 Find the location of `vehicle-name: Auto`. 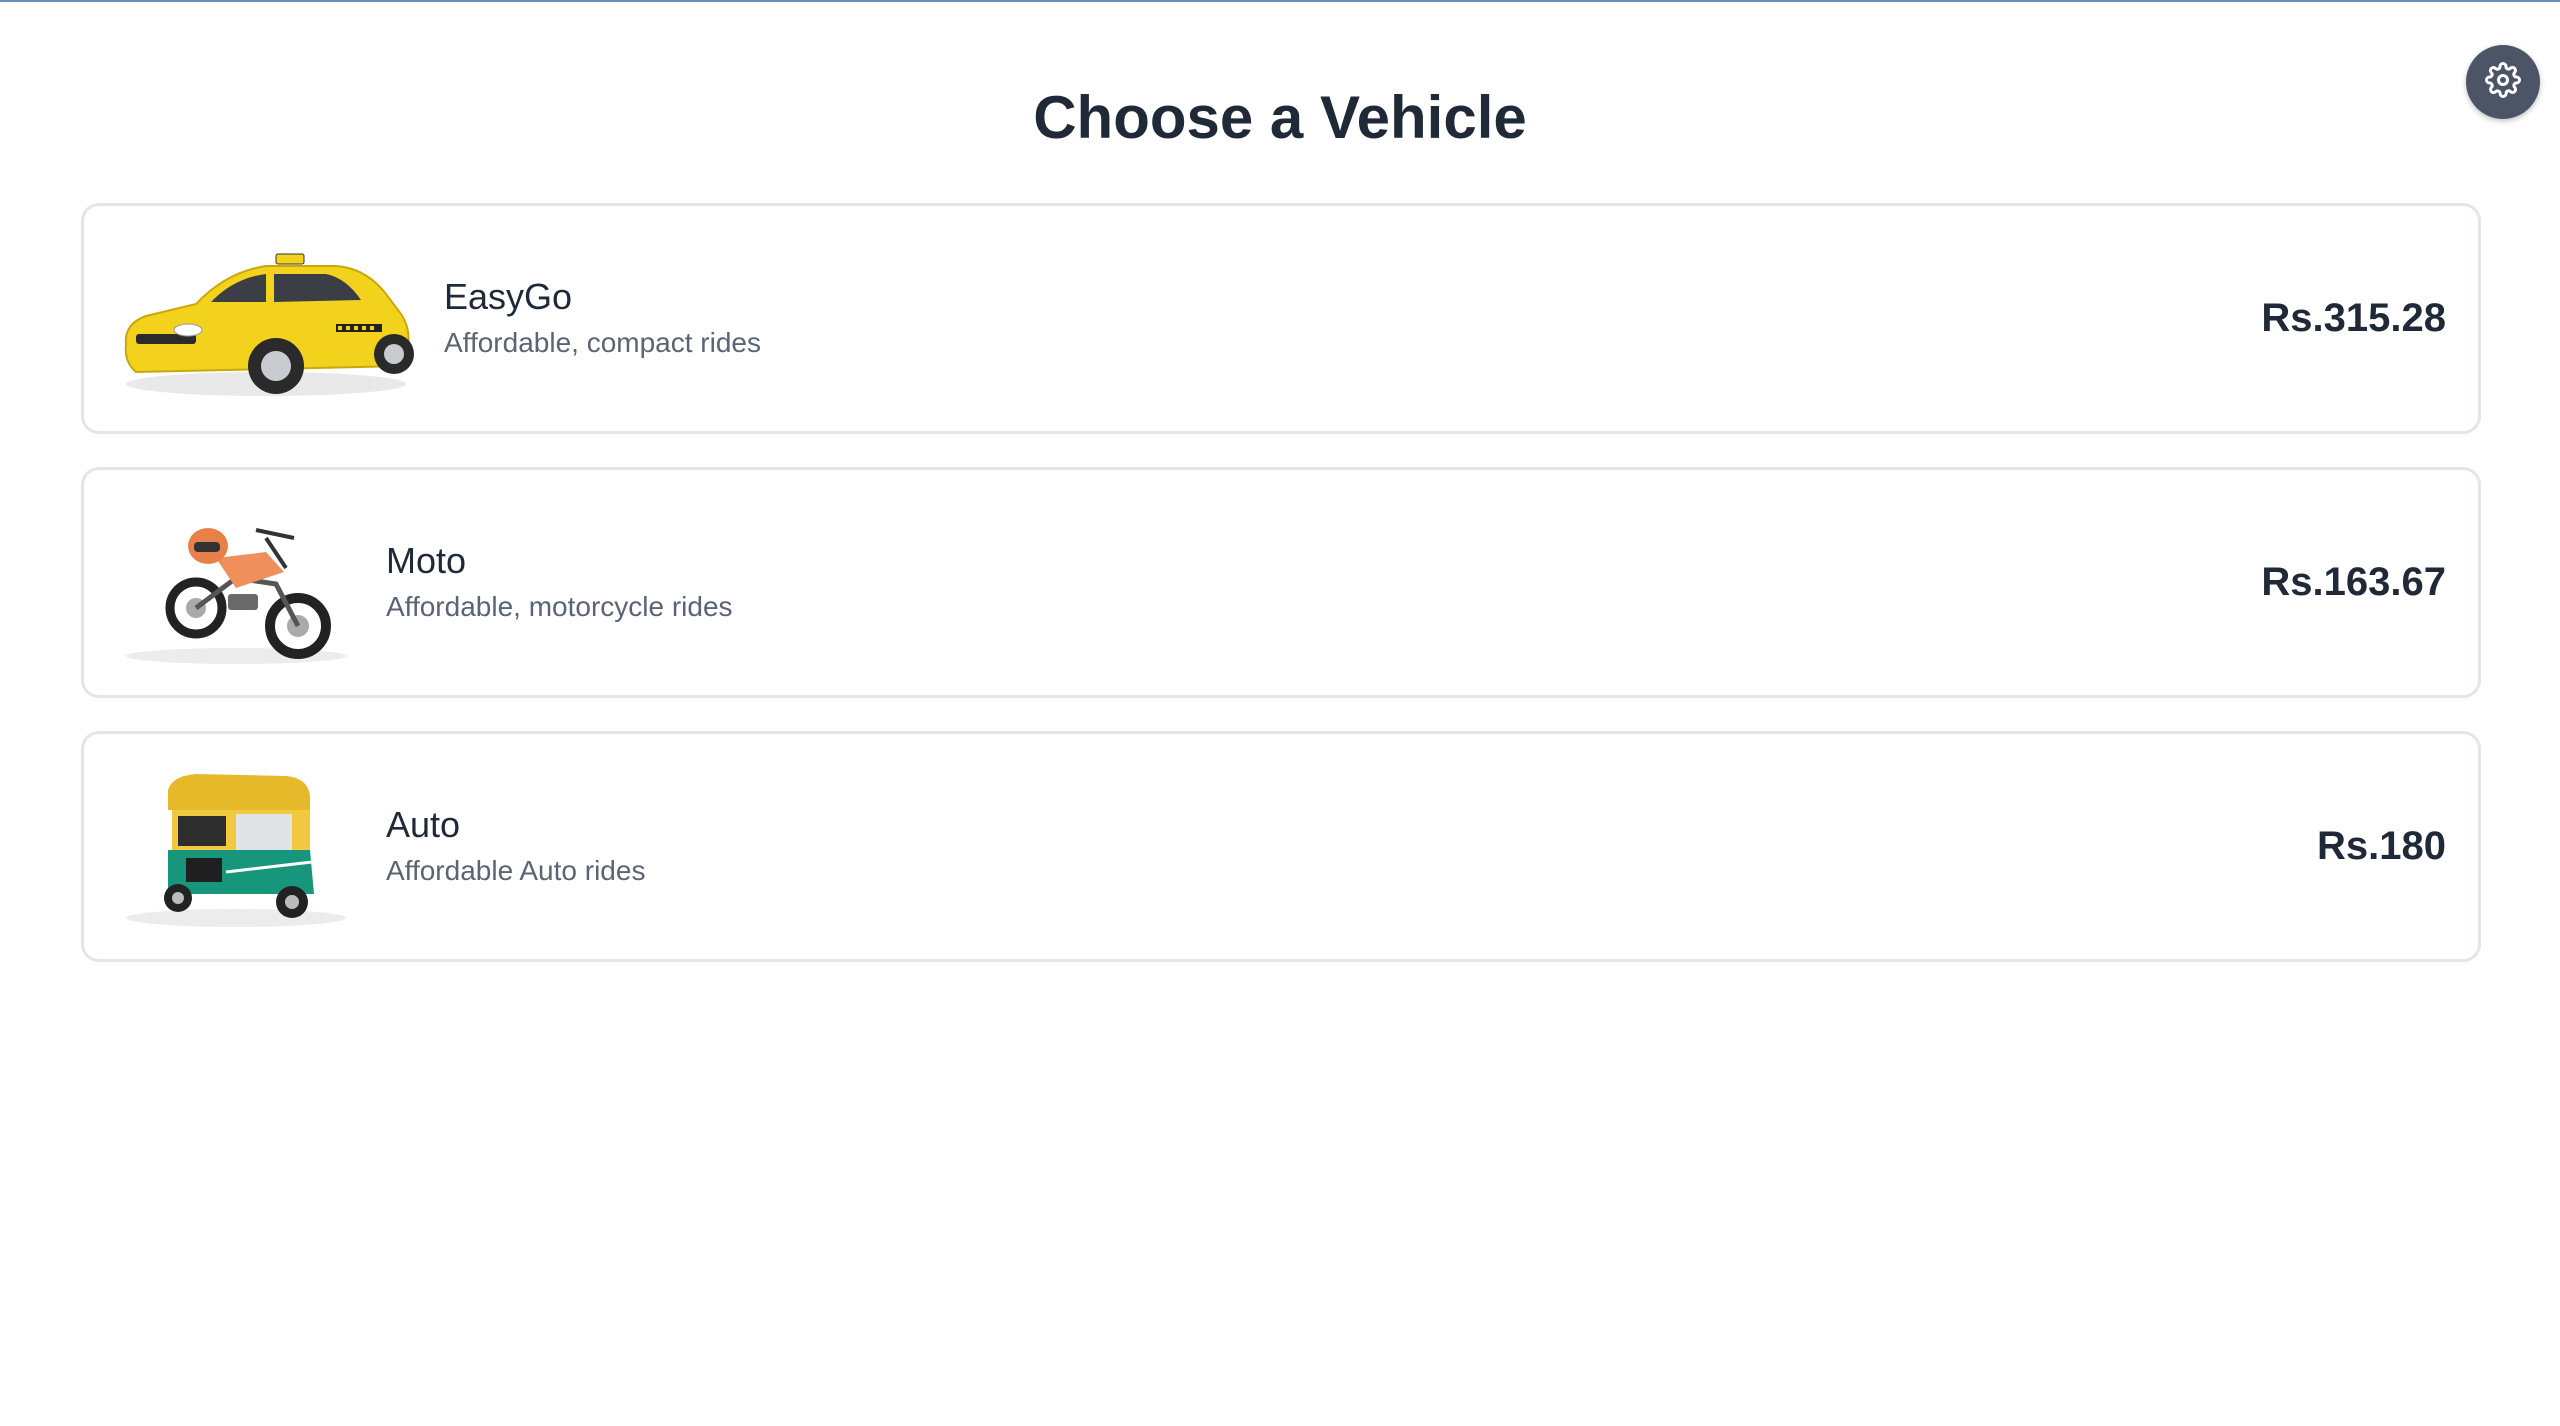

vehicle-name: Auto is located at coordinates (423, 824).